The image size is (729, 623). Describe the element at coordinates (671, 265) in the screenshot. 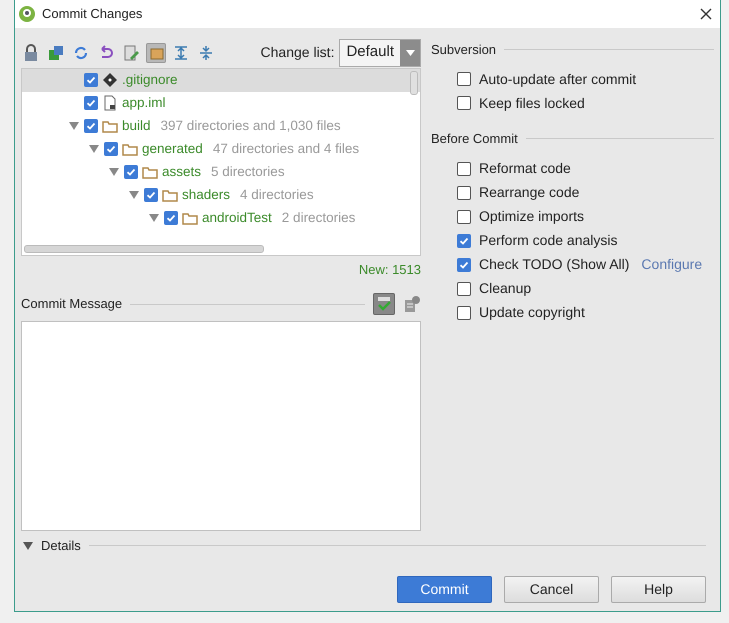

I see `configure-link: Configure` at that location.